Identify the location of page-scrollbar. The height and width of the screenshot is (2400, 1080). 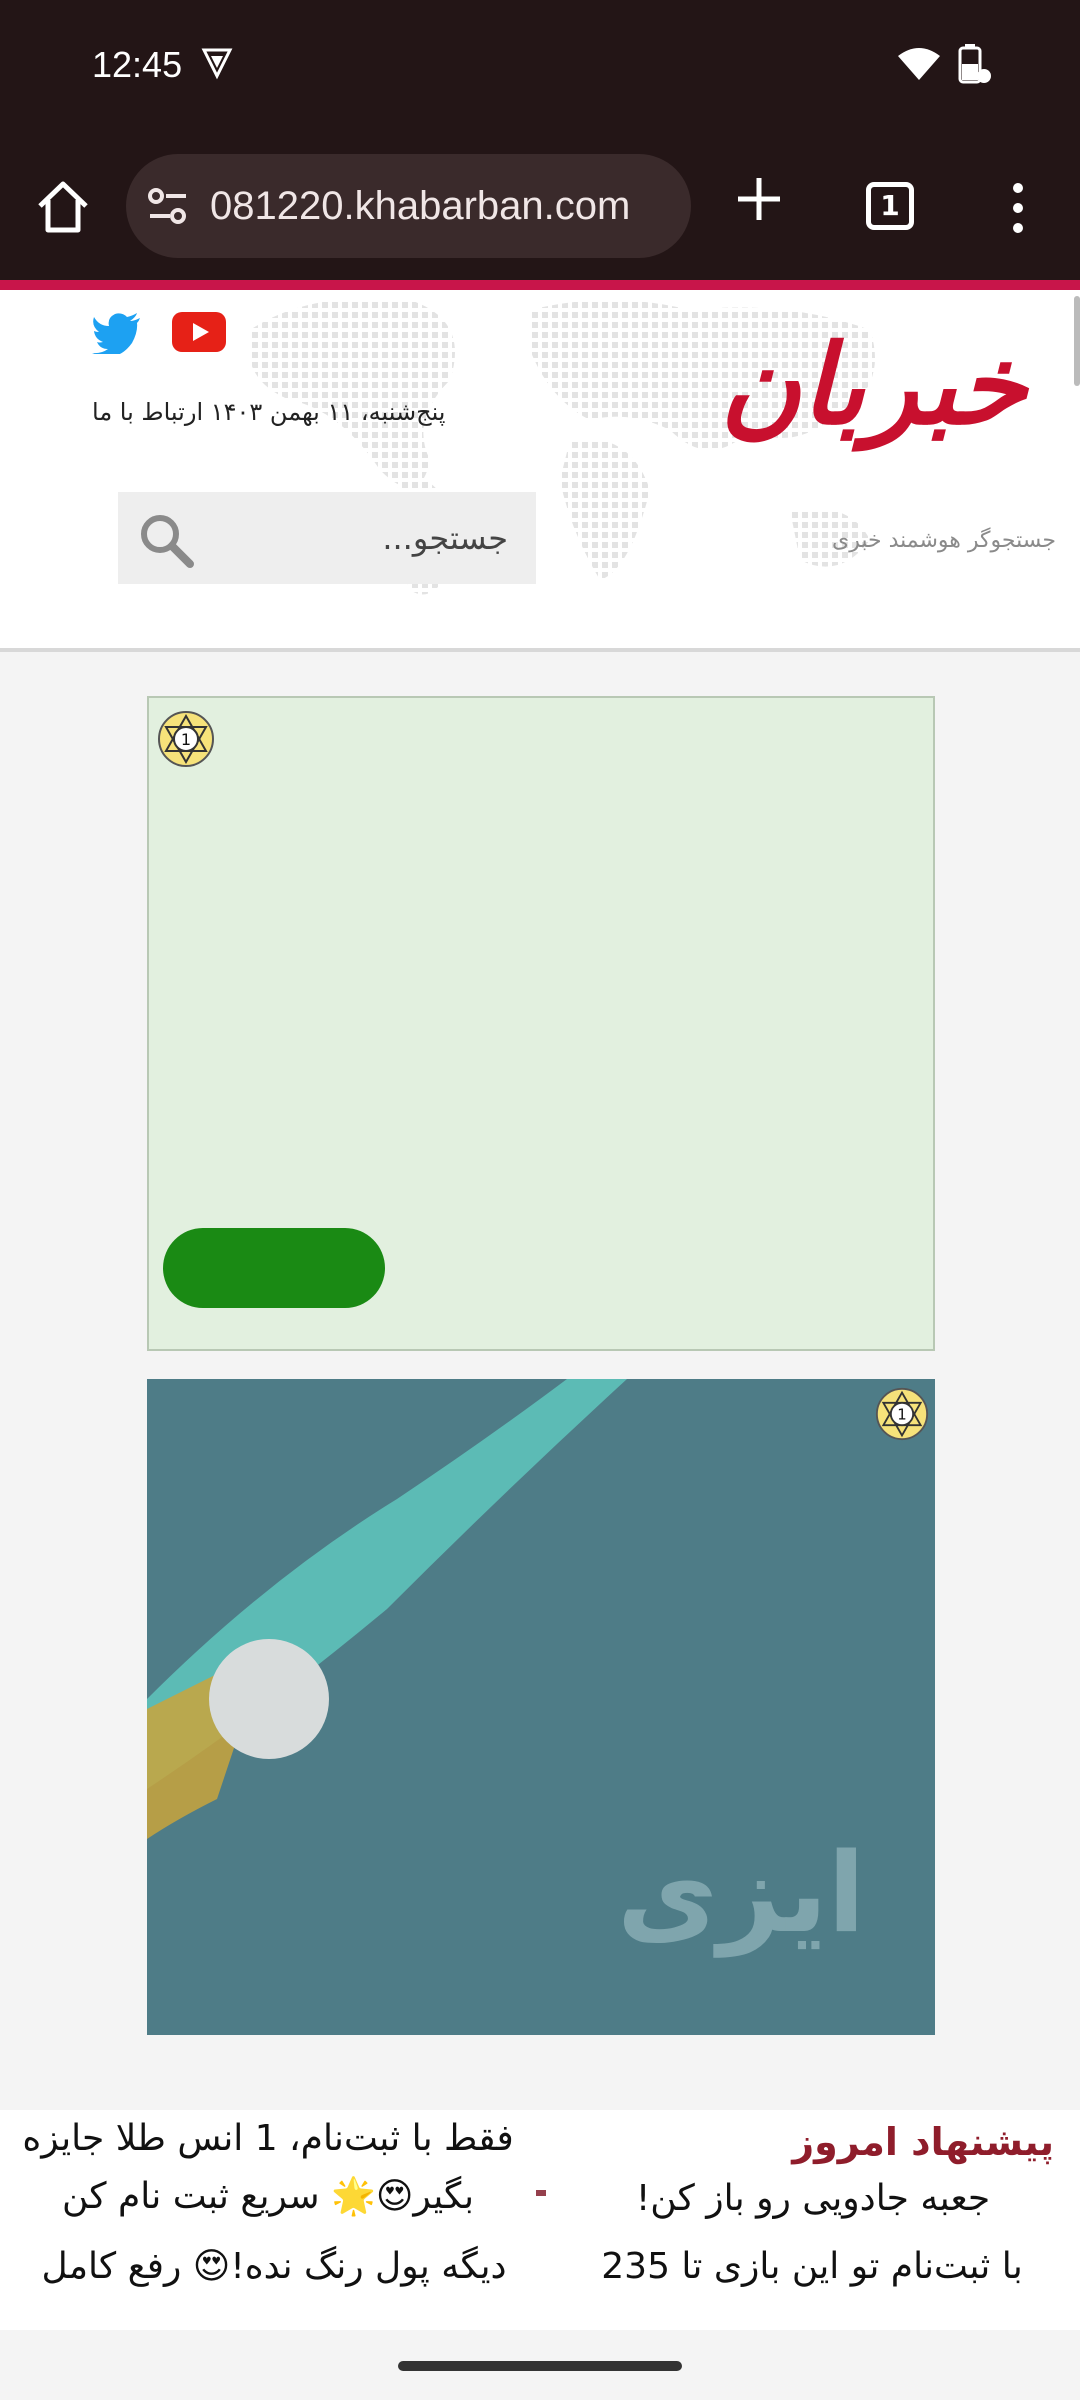
(1077, 341).